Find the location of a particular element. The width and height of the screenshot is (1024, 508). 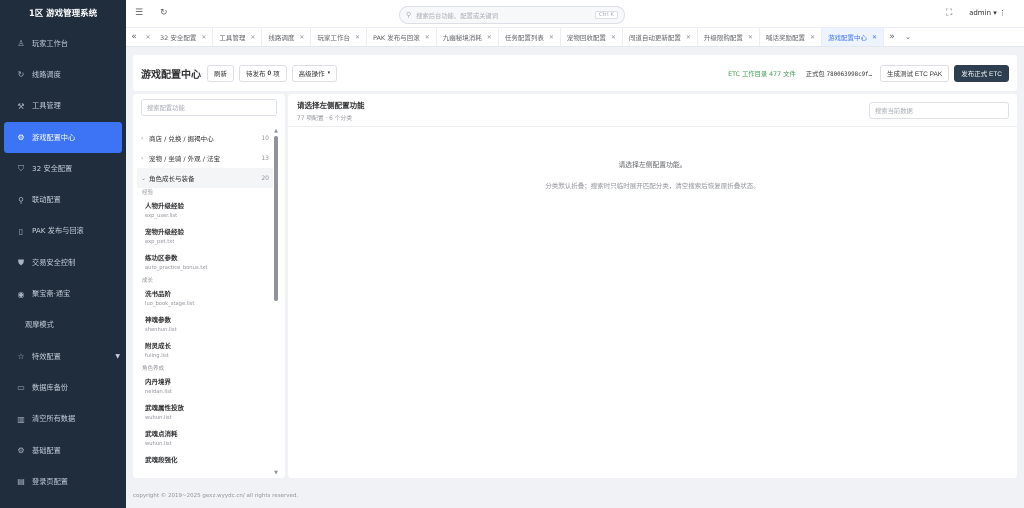

tab-3: 玩家工作台 ✕ is located at coordinates (339, 37).